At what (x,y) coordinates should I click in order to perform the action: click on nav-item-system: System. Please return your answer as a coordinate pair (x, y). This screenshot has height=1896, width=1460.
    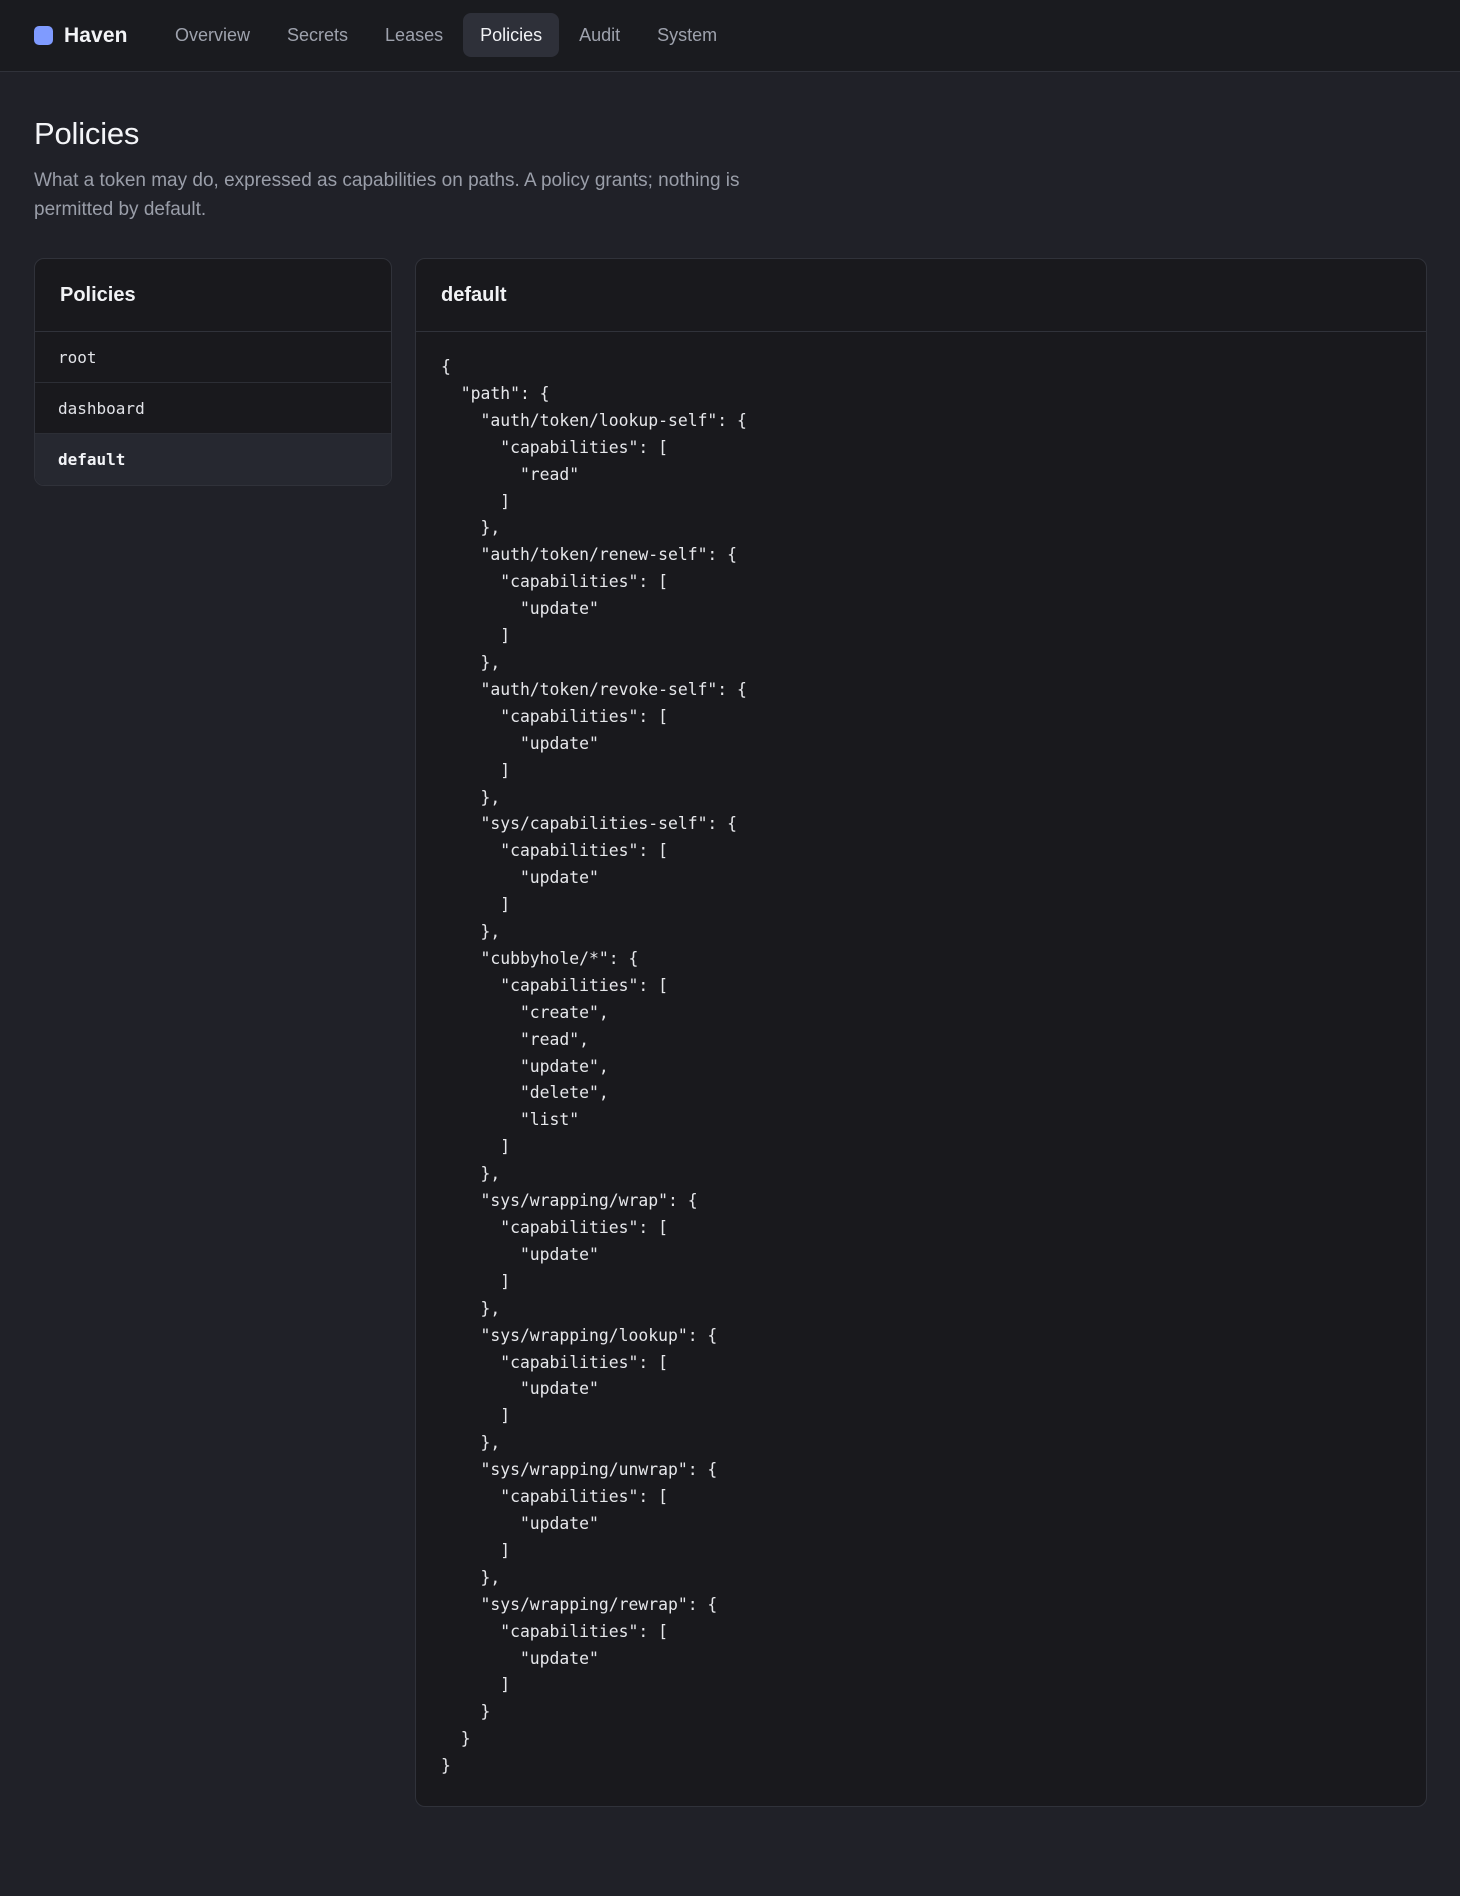
    Looking at the image, I should click on (687, 35).